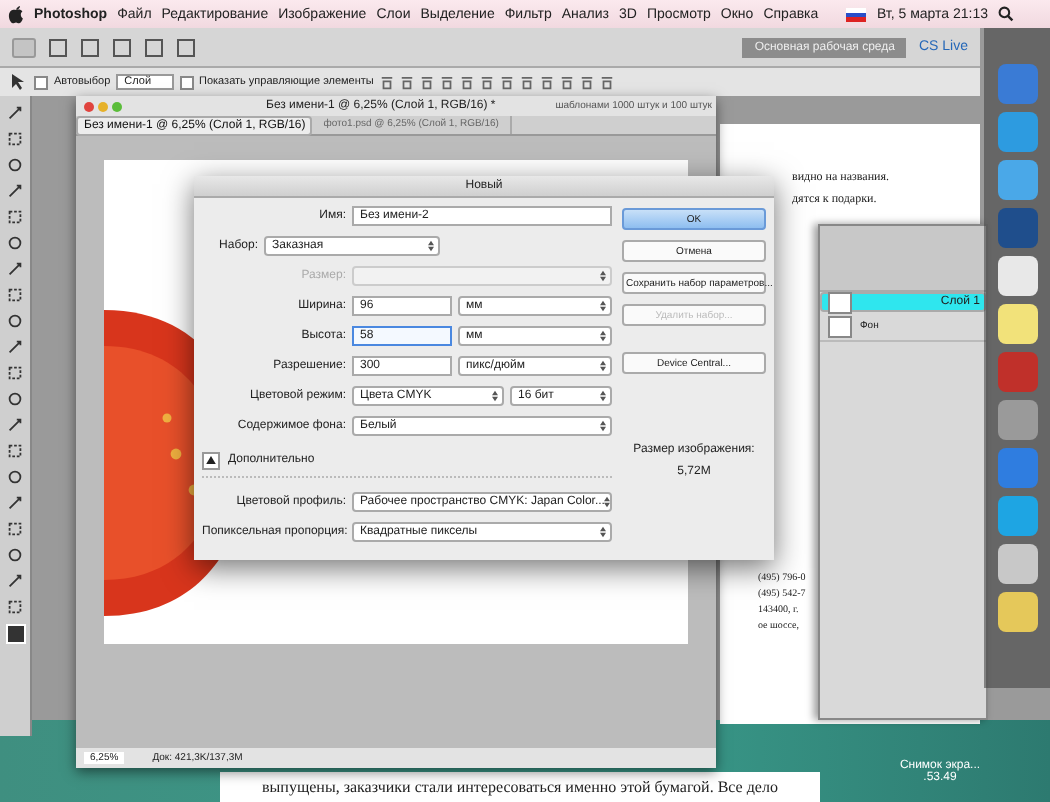 The image size is (1050, 802). Describe the element at coordinates (24, 47) in the screenshot. I see `app-logo-icon` at that location.